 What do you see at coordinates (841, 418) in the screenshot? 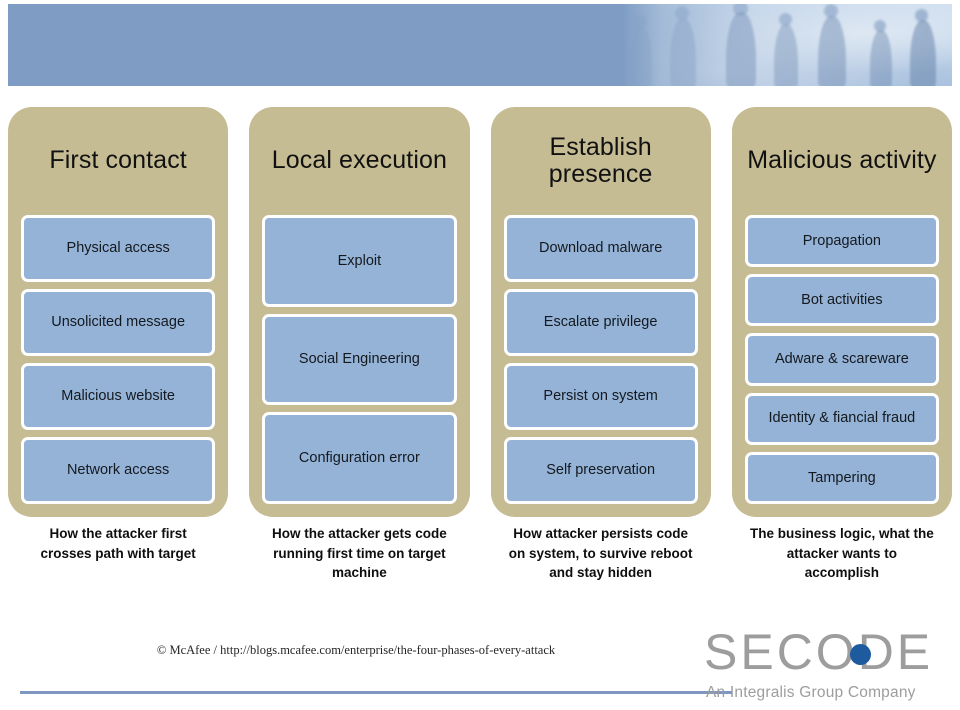
I see `phase-item: Identity & fiancial fraud` at bounding box center [841, 418].